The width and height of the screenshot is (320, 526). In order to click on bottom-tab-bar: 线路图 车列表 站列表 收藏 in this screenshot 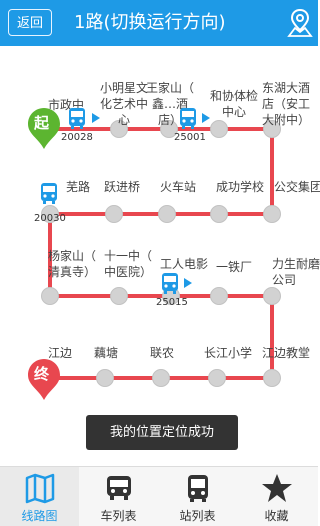, I will do `click(159, 496)`.